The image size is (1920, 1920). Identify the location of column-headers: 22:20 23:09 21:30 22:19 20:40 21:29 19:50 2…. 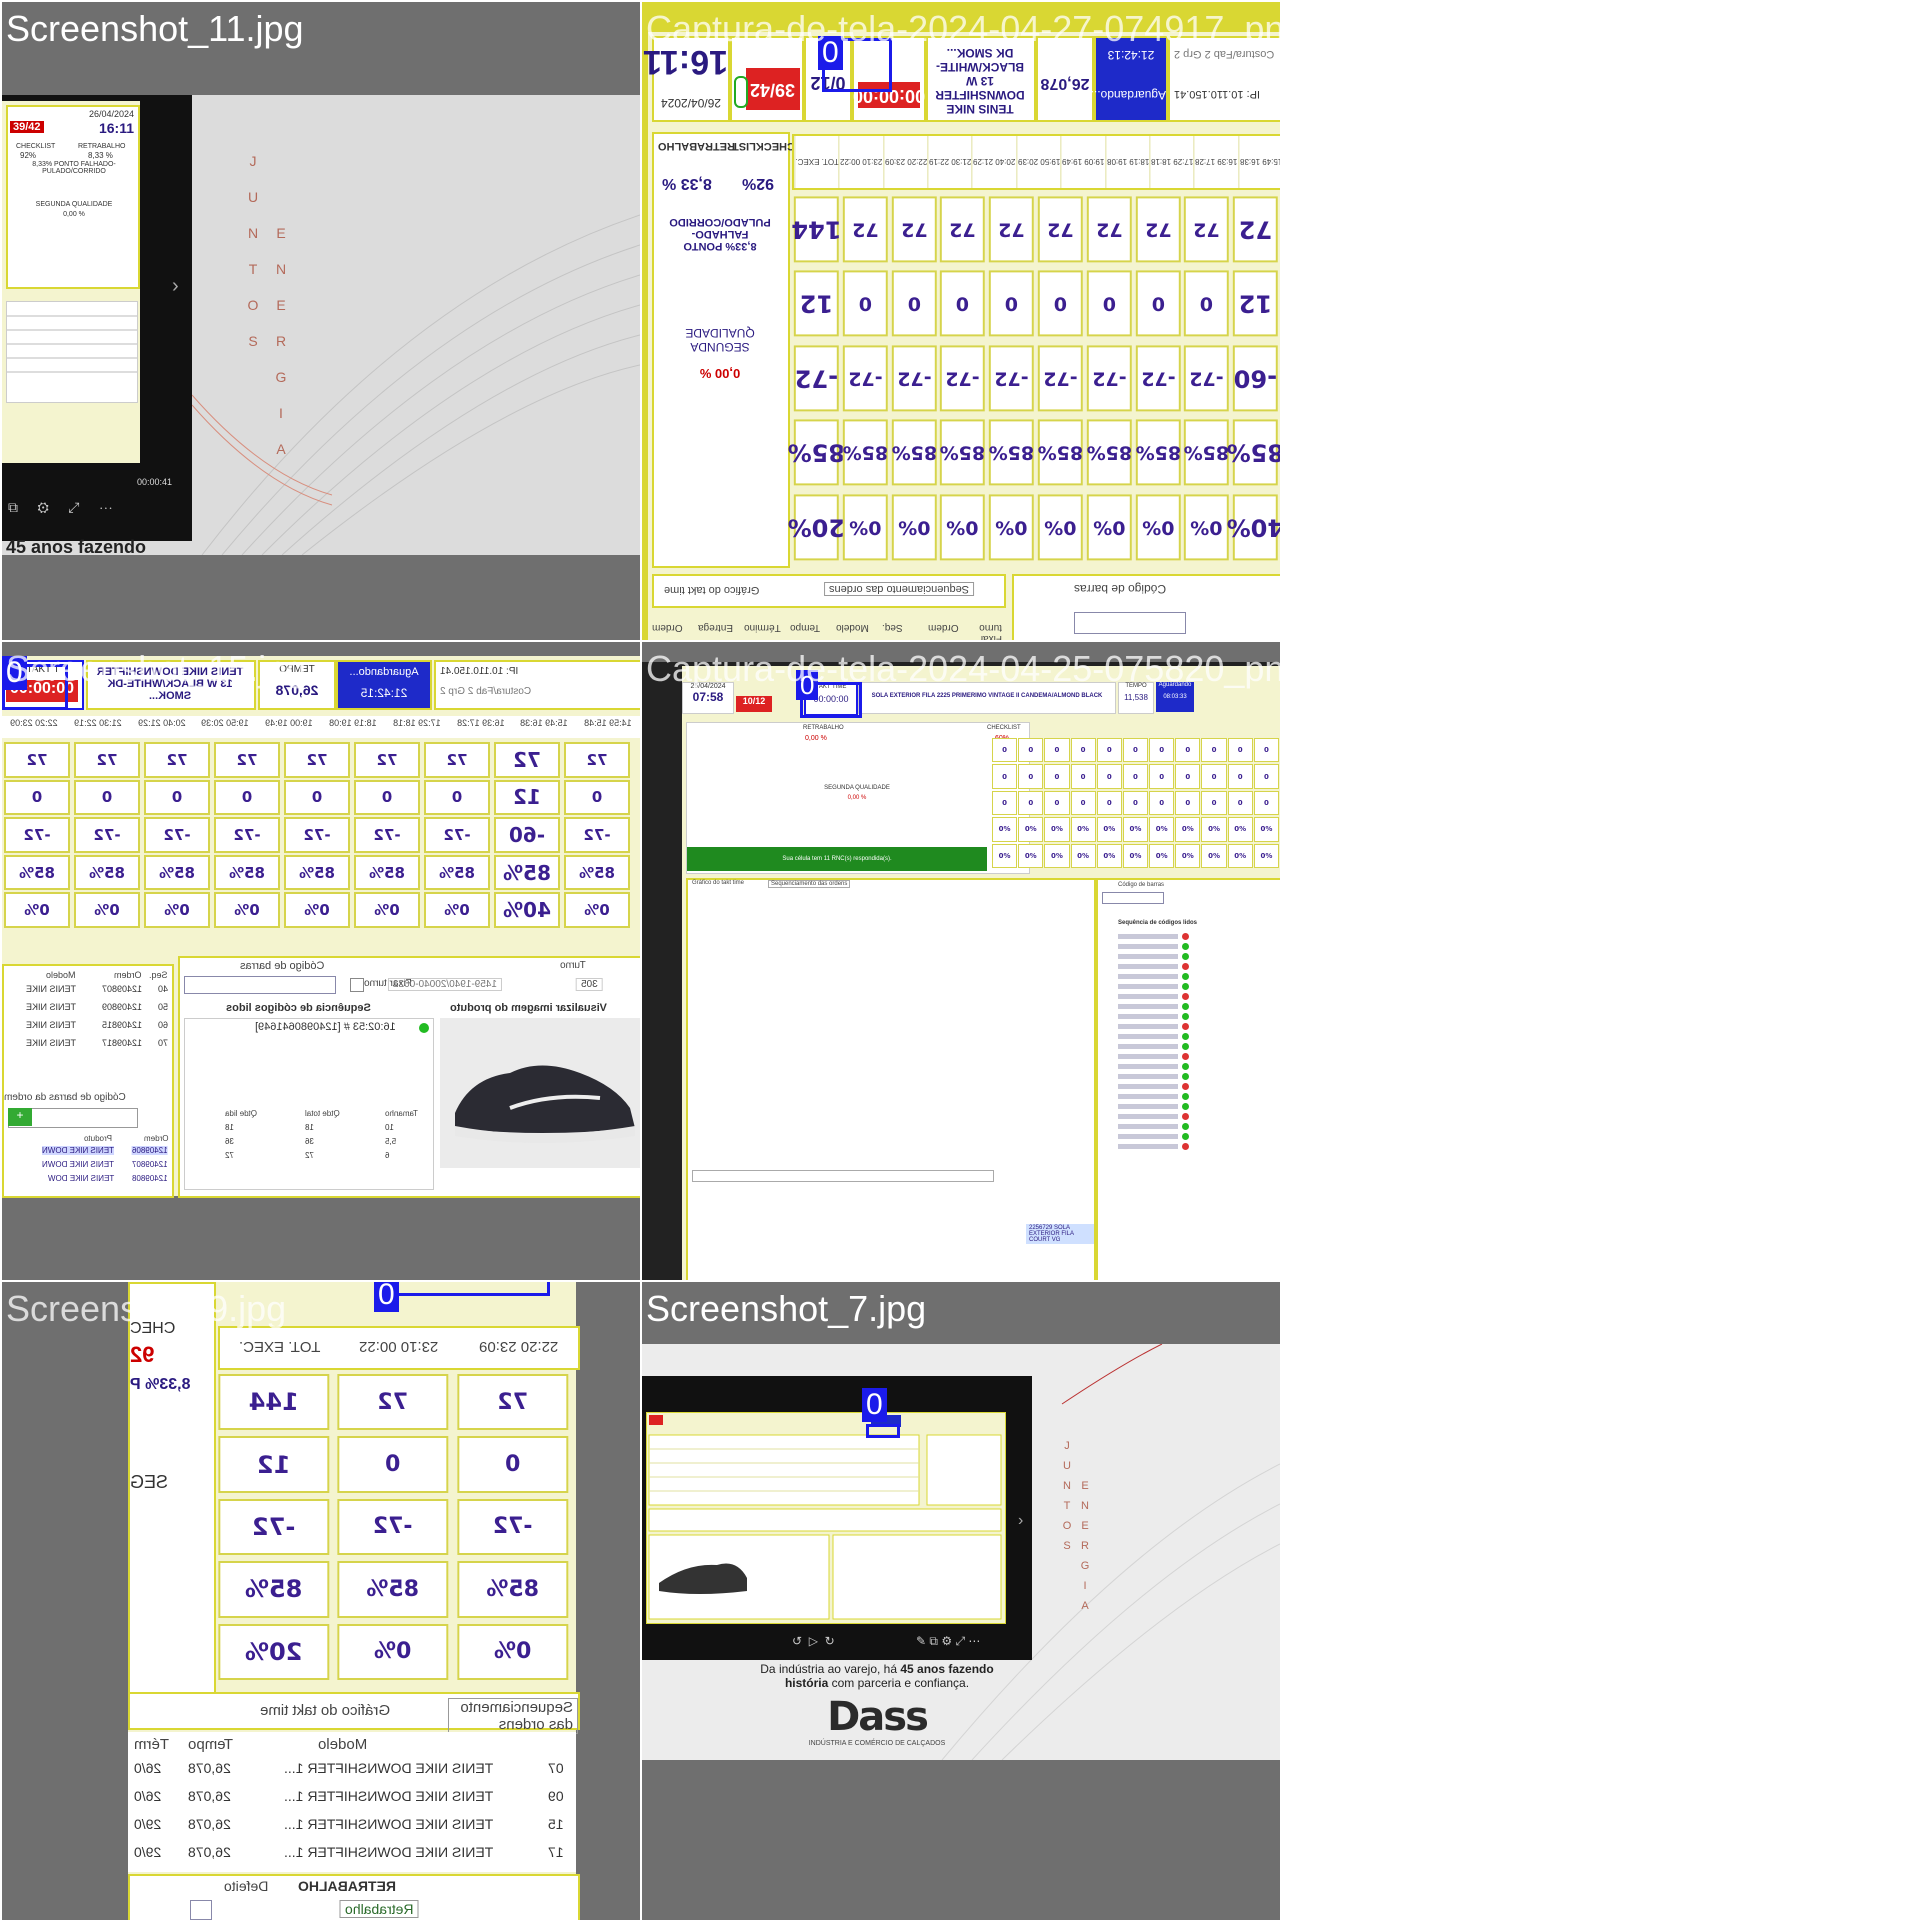
(321, 727).